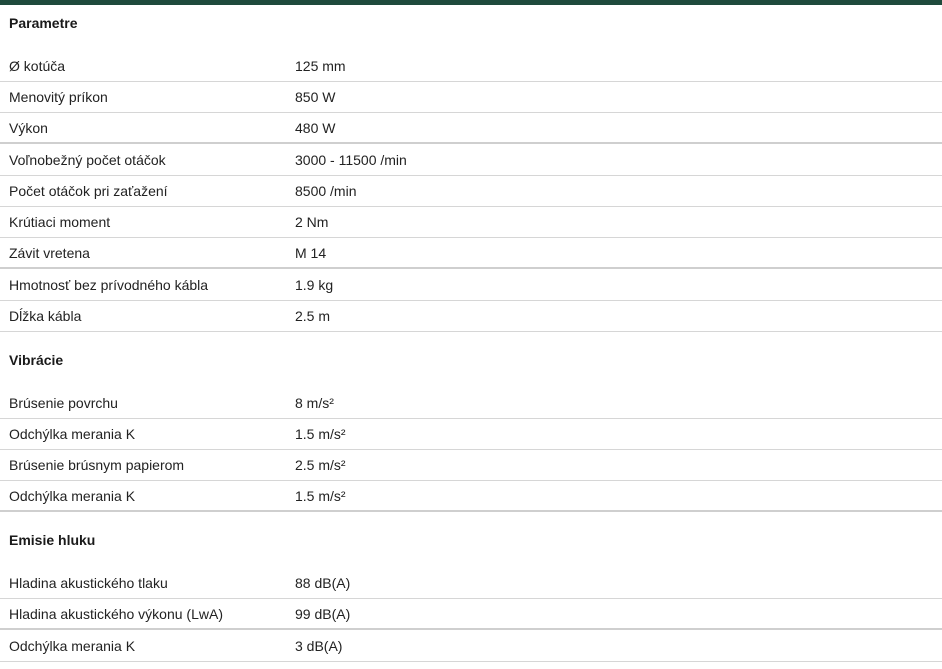 This screenshot has height=669, width=942. I want to click on row-label: Hmotnosť bez prívodného kábla, so click(109, 285).